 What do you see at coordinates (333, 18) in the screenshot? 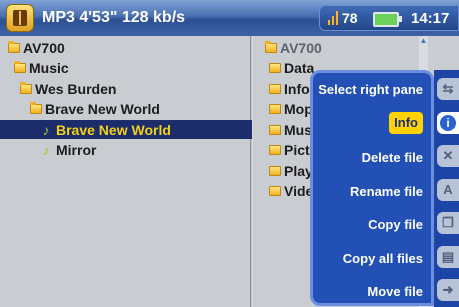
I see `volume-bars-icon` at bounding box center [333, 18].